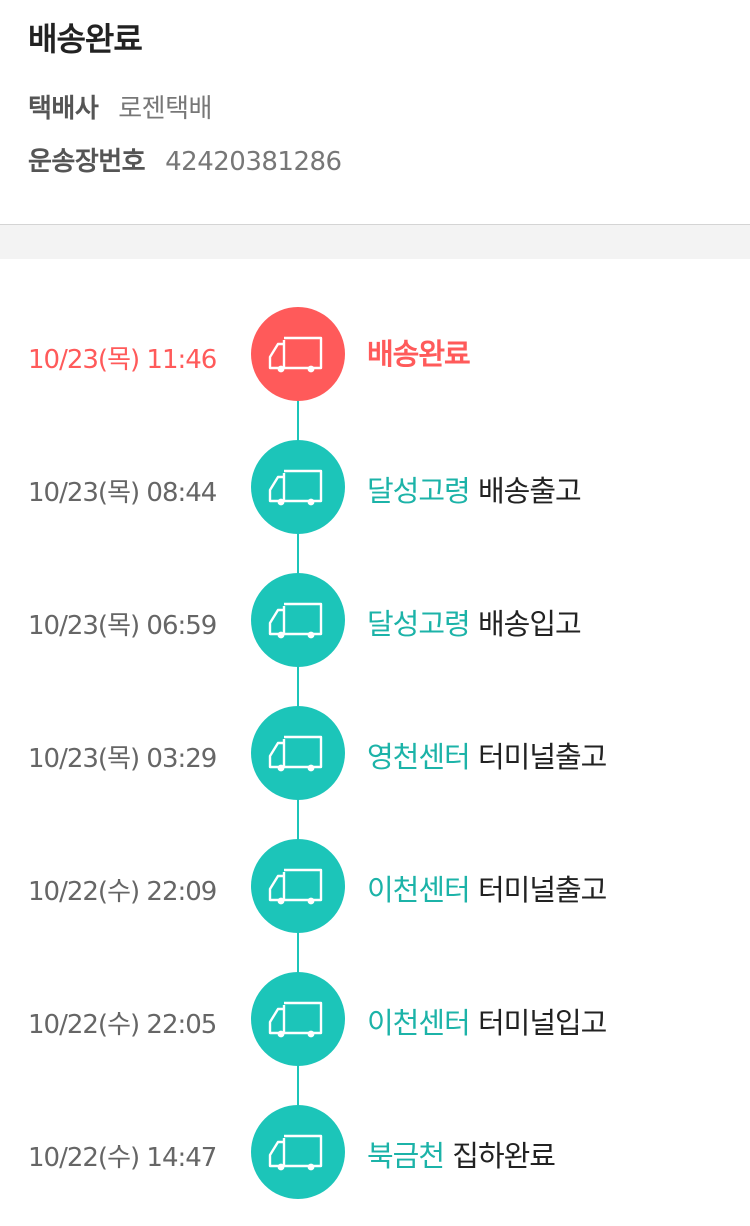  I want to click on event-description: 영천센터 터미널출고, so click(487, 755).